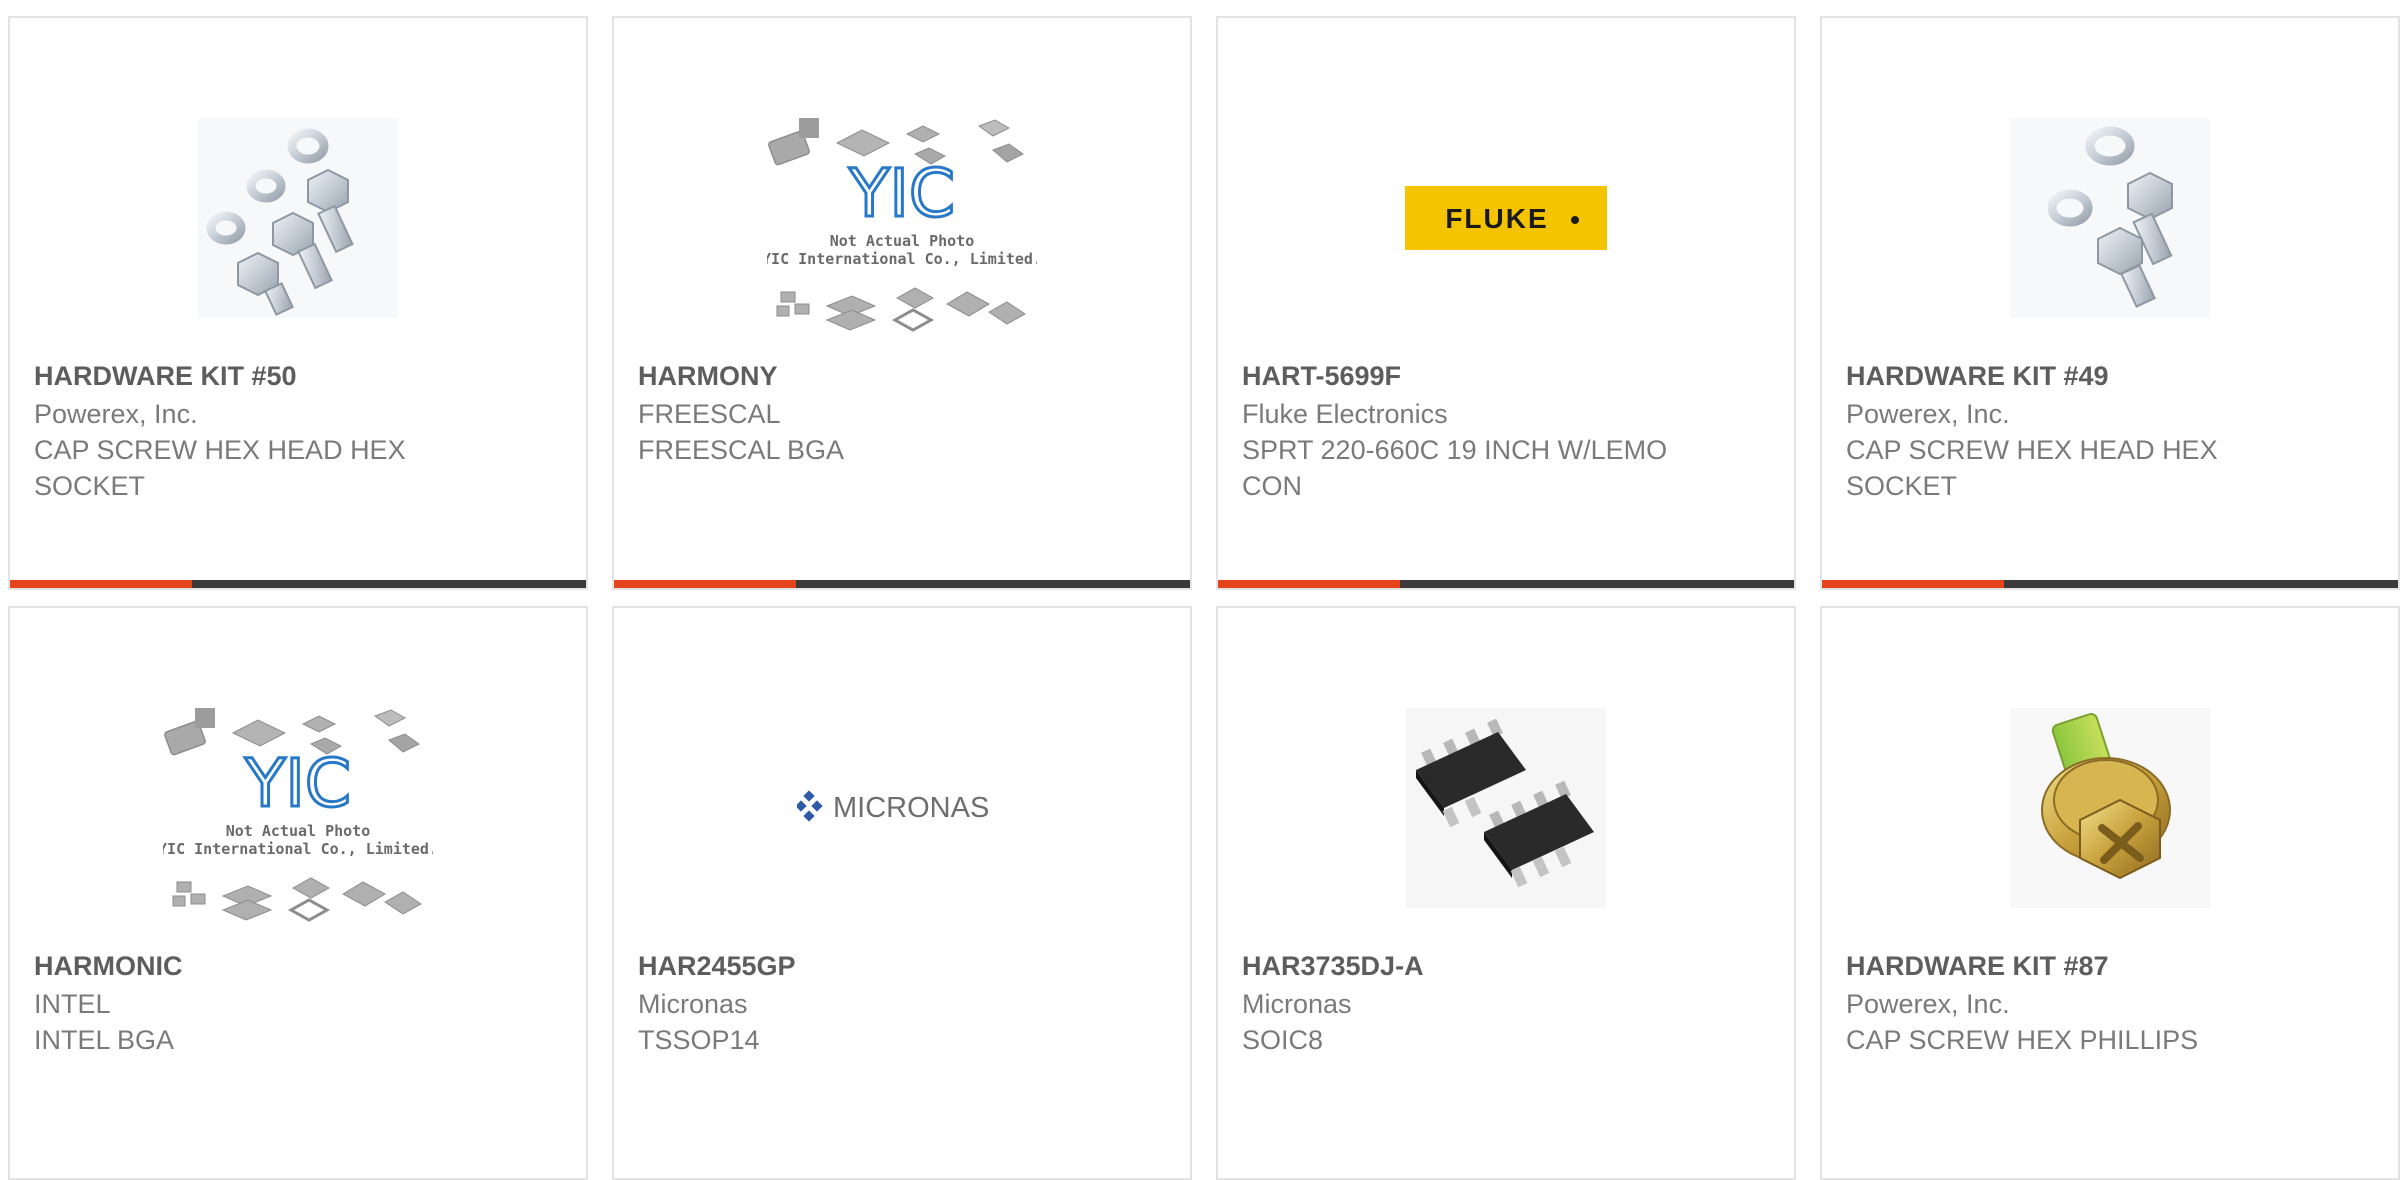  Describe the element at coordinates (911, 808) in the screenshot. I see `micronas-logo-text: MICRONAS` at that location.